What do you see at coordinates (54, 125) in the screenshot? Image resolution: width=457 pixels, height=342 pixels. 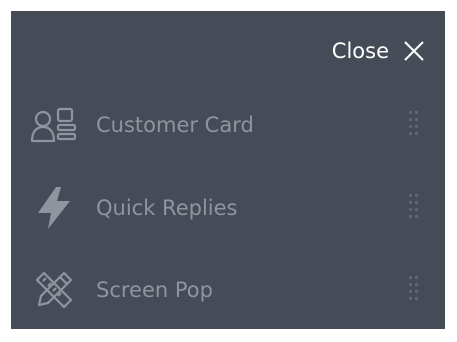 I see `customer-card-icon` at bounding box center [54, 125].